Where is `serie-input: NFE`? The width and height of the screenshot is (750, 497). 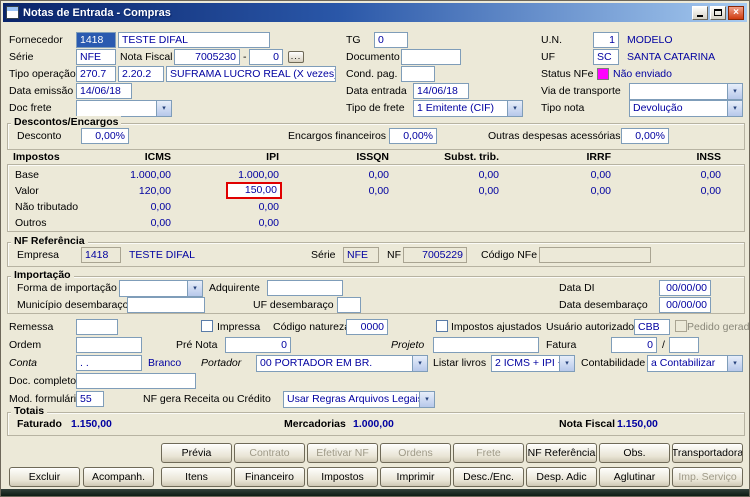 serie-input: NFE is located at coordinates (96, 57).